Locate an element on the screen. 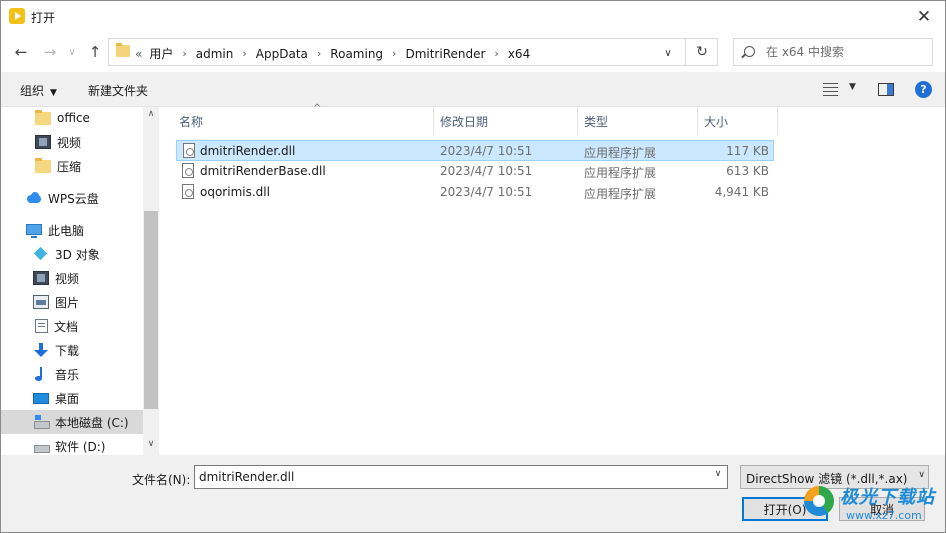 This screenshot has width=946, height=533. sidebar-item-drive-d: 软件 (D:) is located at coordinates (72, 444).